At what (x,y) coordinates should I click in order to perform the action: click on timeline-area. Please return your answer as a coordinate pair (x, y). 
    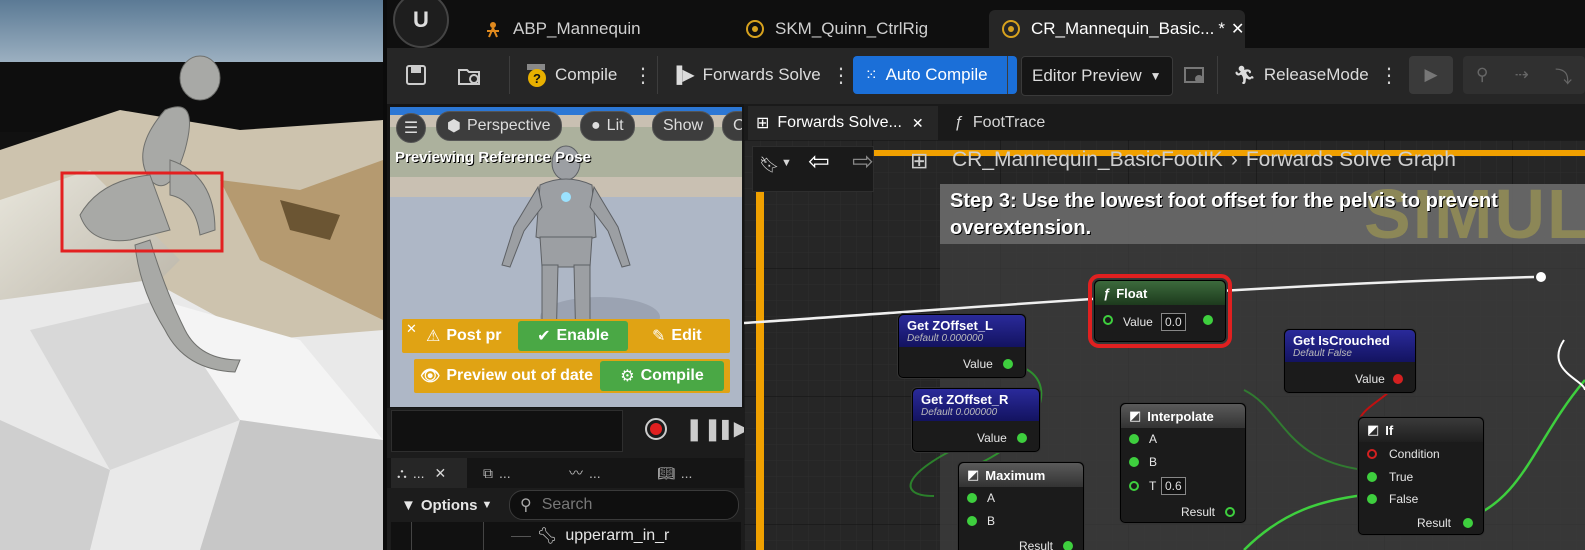
    Looking at the image, I should click on (507, 431).